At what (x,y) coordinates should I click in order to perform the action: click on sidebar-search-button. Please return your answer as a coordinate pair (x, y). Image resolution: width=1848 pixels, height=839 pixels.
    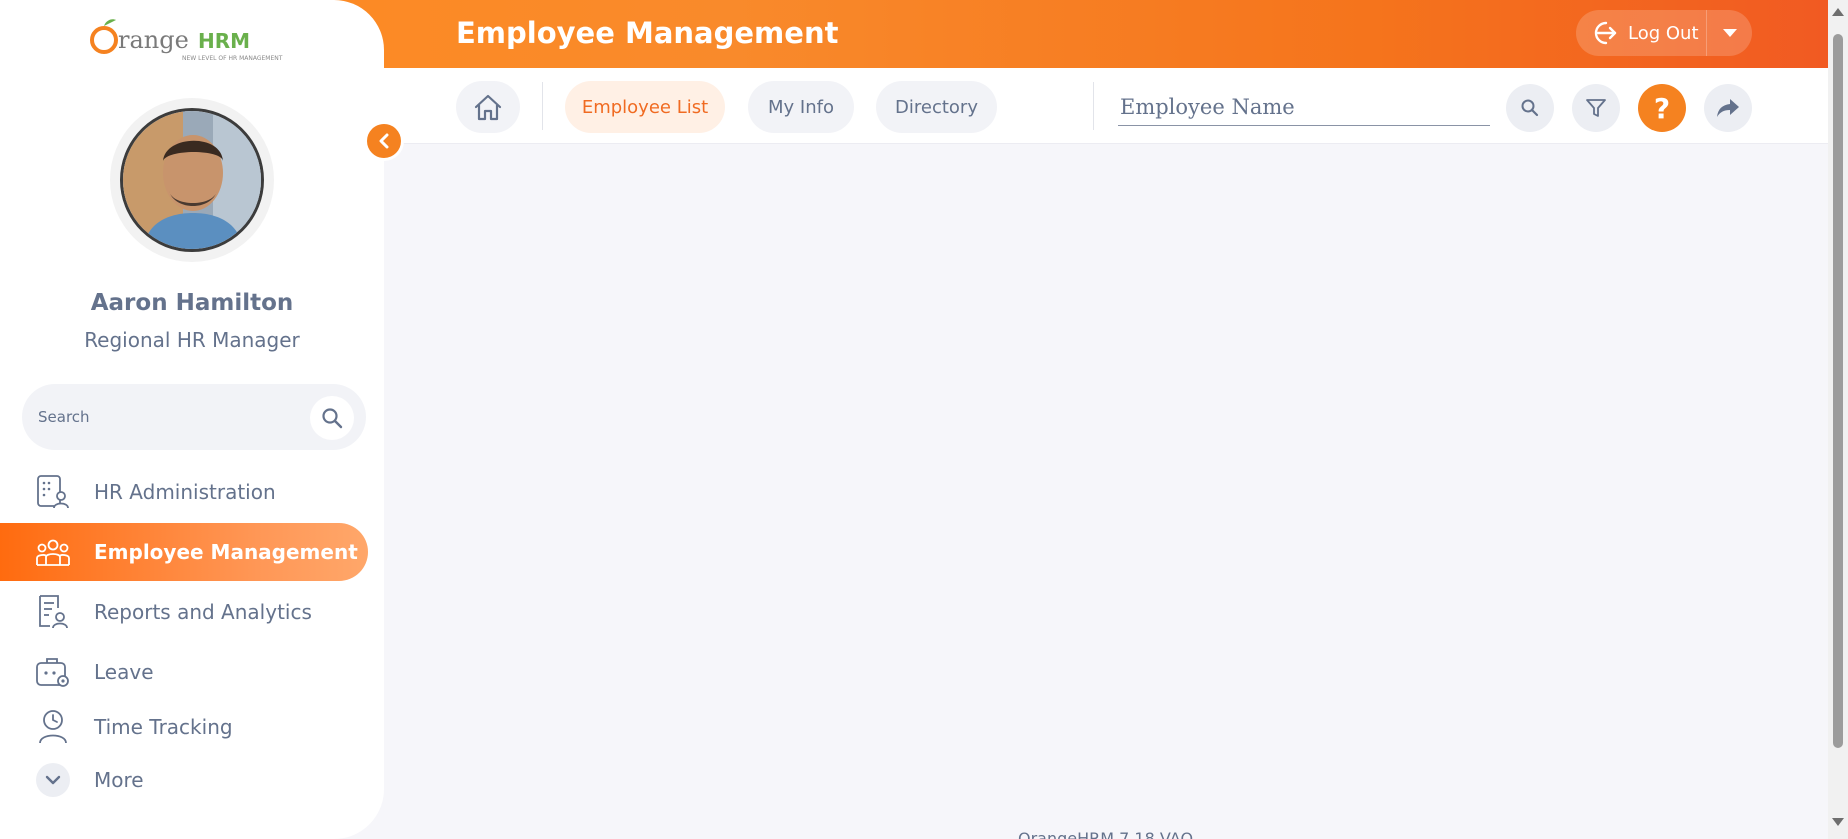
    Looking at the image, I should click on (332, 418).